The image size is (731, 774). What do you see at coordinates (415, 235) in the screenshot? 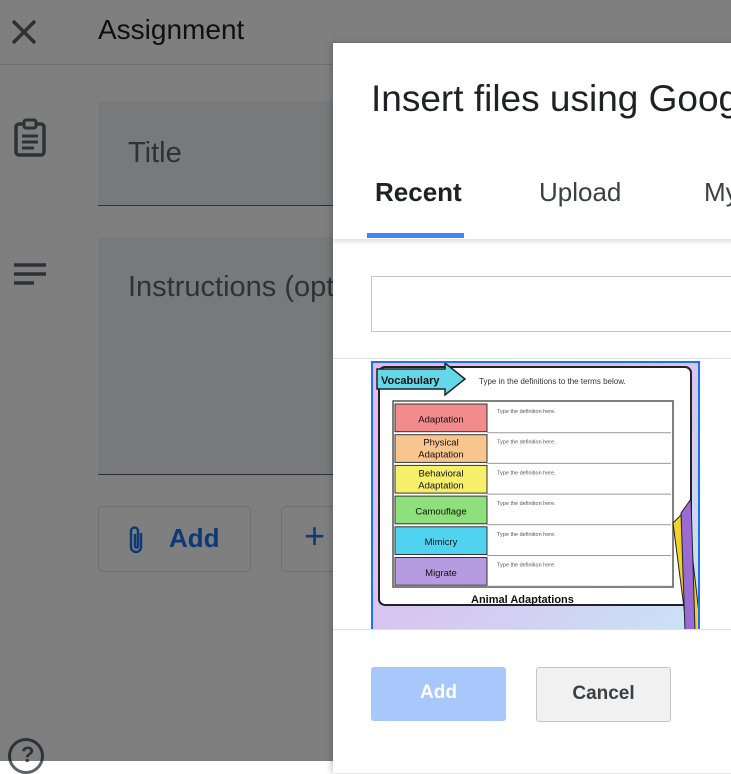
I see `active-tab-indicator` at bounding box center [415, 235].